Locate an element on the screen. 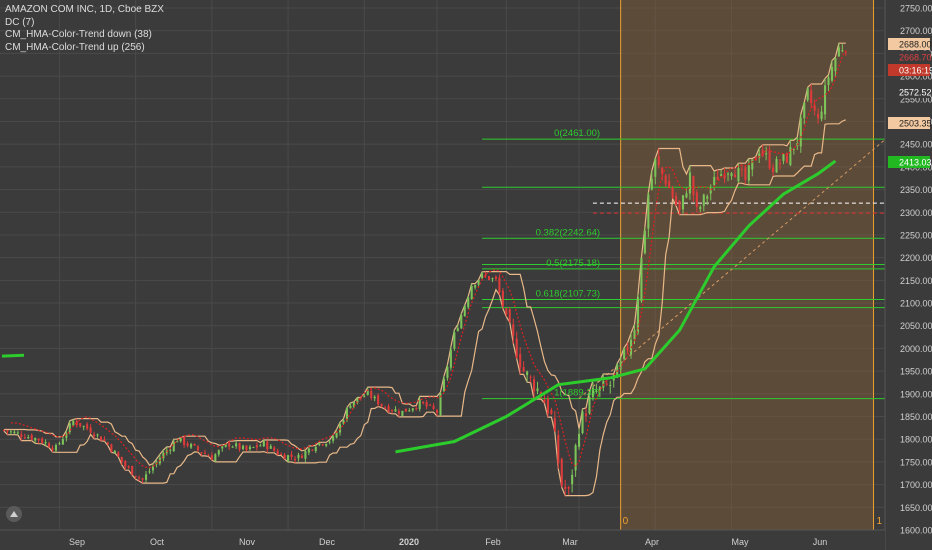  price-tick-label: 2750.00 is located at coordinates (916, 9).